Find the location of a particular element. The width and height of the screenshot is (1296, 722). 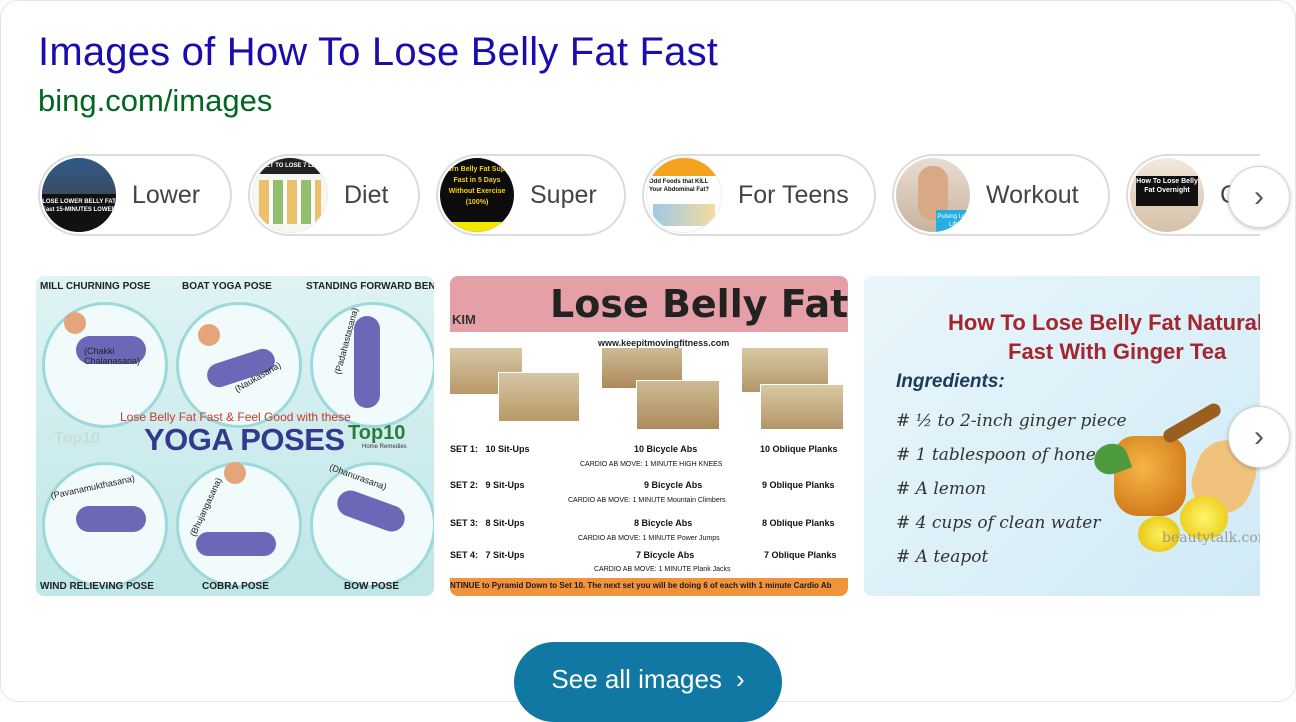

chip-thumb-text: Odd Foods that KILL Your Abdominal Fat? is located at coordinates (679, 186).